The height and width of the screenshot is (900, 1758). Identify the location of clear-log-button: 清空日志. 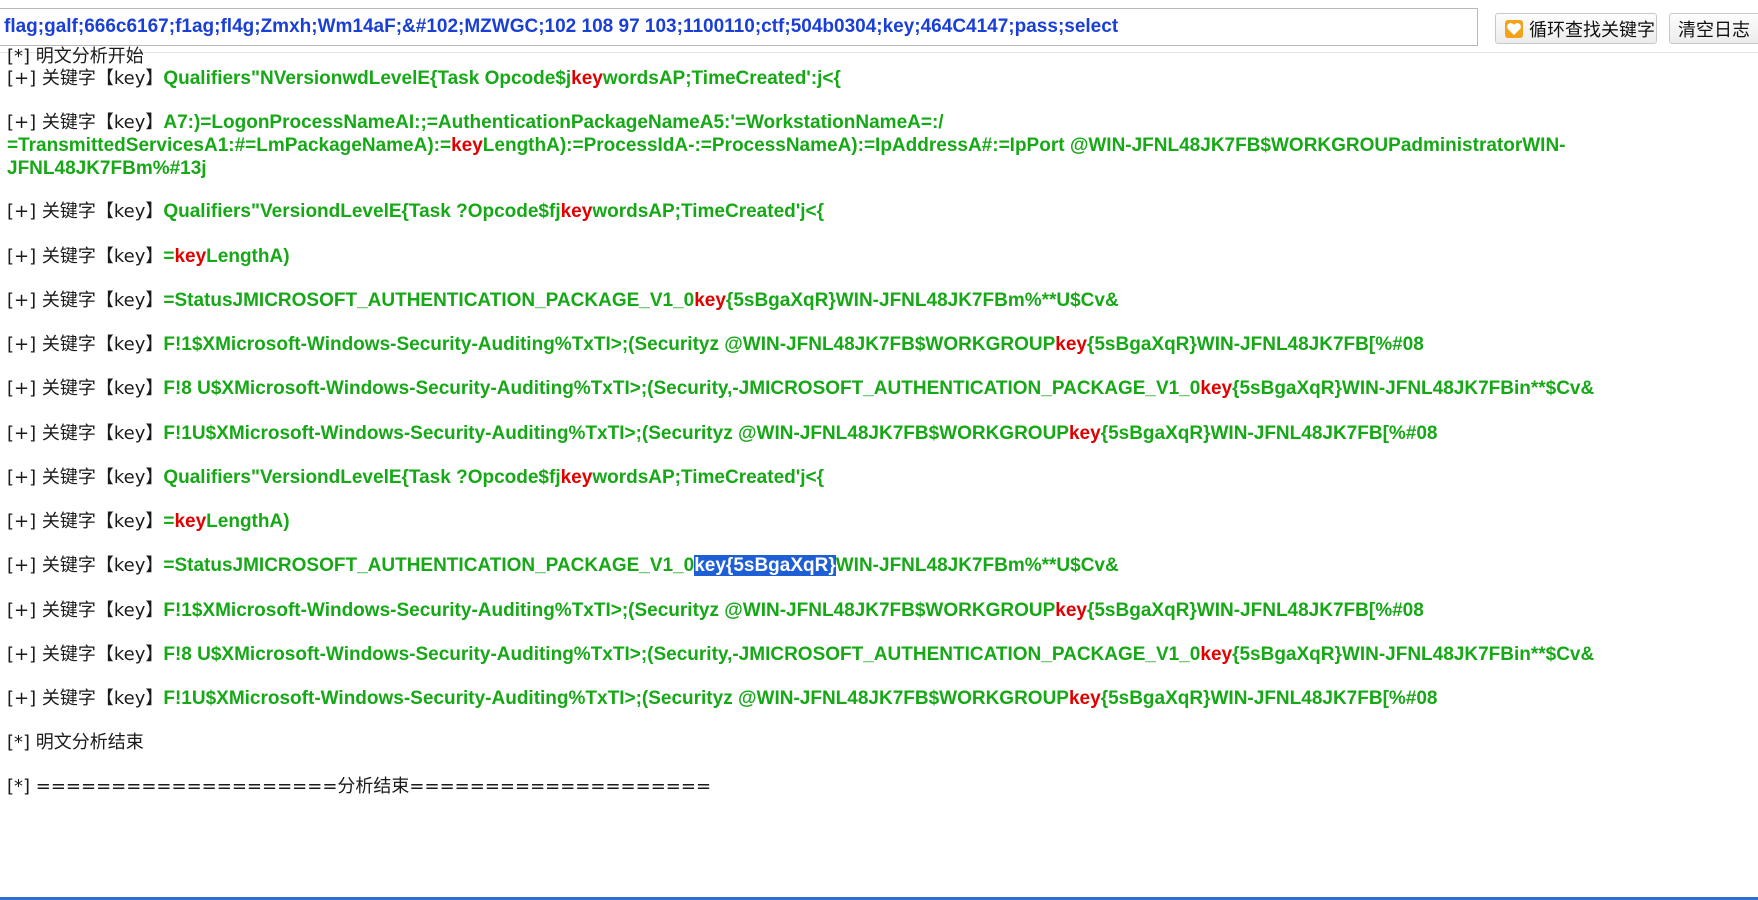
(1713, 28).